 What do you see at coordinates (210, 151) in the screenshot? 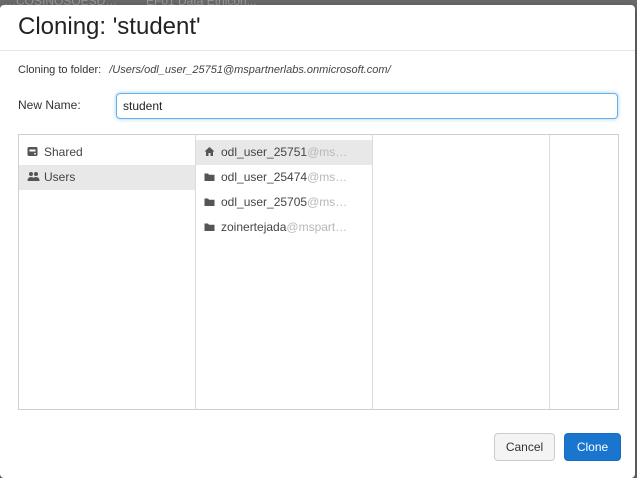
I see `home-icon` at bounding box center [210, 151].